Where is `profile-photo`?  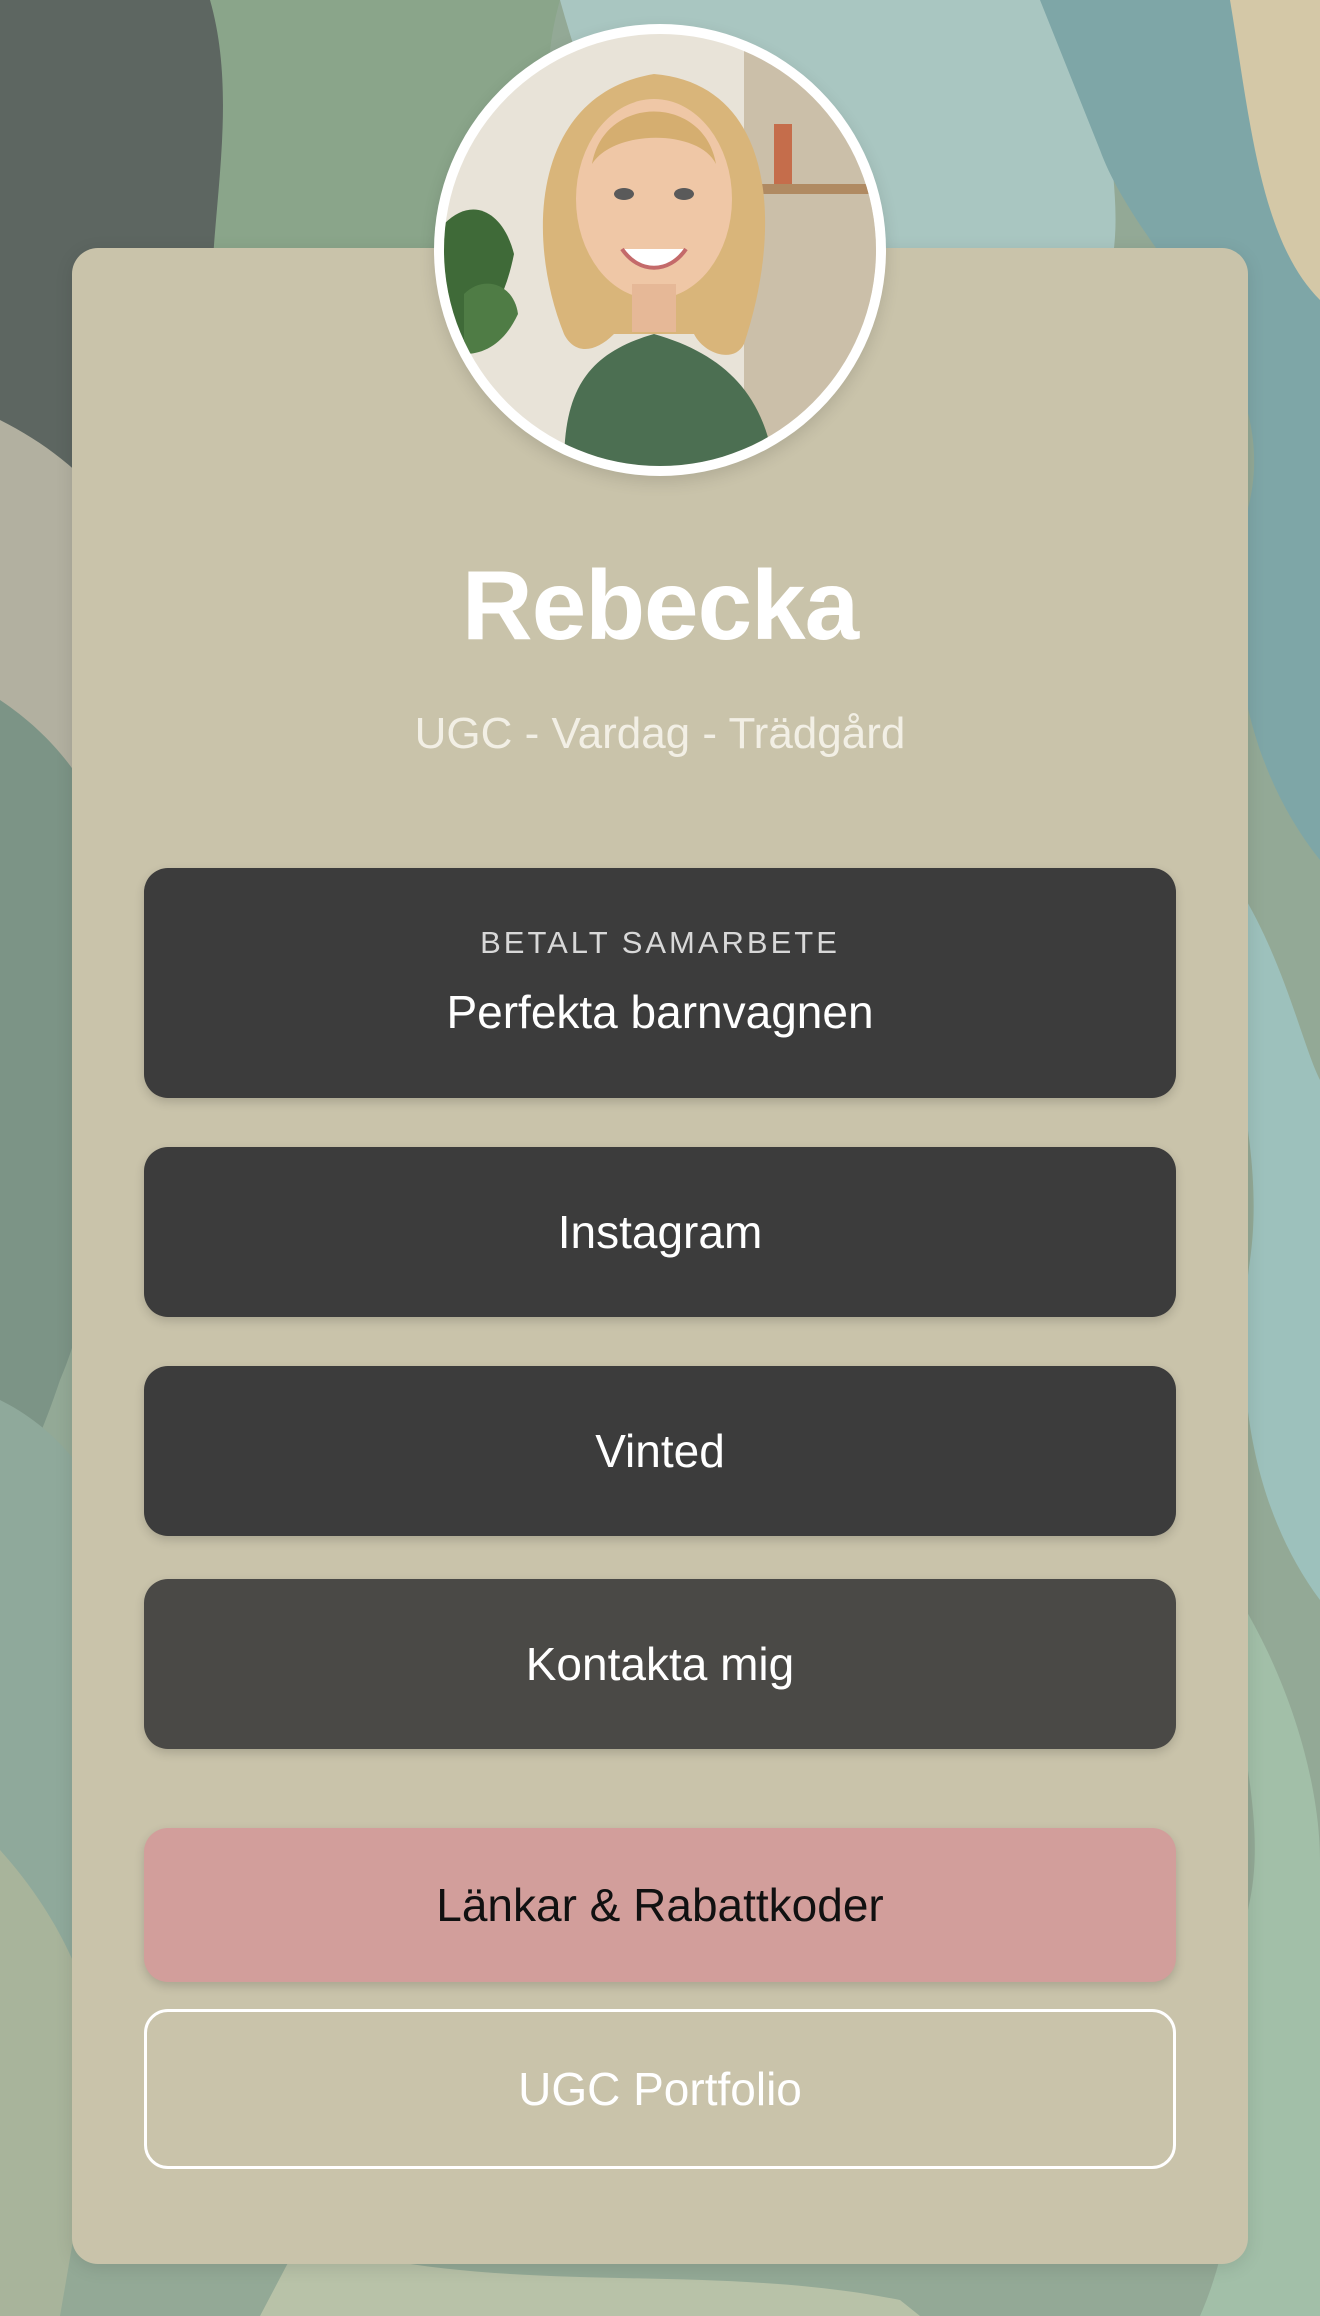
profile-photo is located at coordinates (660, 250).